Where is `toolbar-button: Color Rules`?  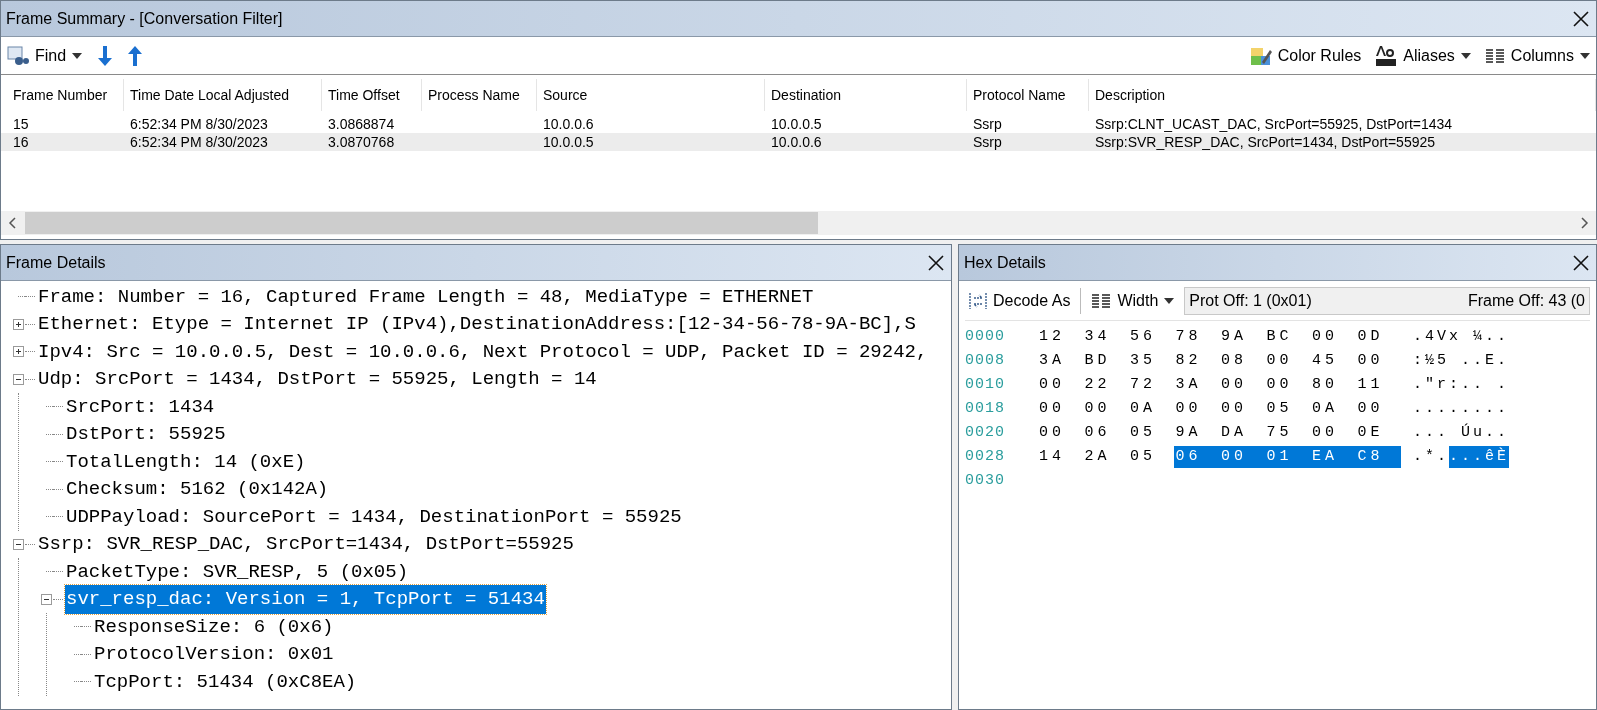
toolbar-button: Color Rules is located at coordinates (1305, 55).